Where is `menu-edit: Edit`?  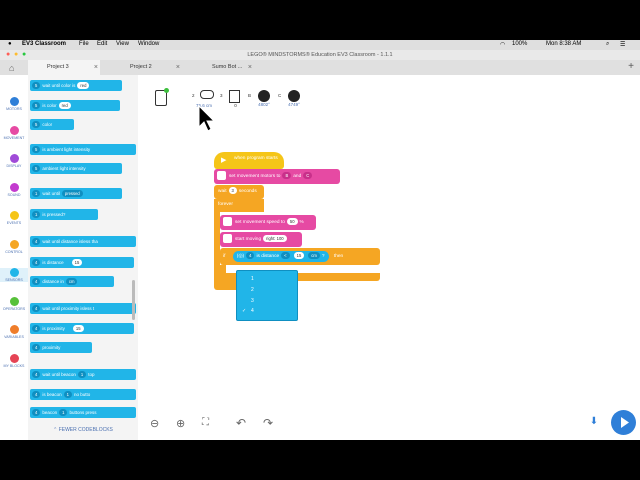 menu-edit: Edit is located at coordinates (102, 44).